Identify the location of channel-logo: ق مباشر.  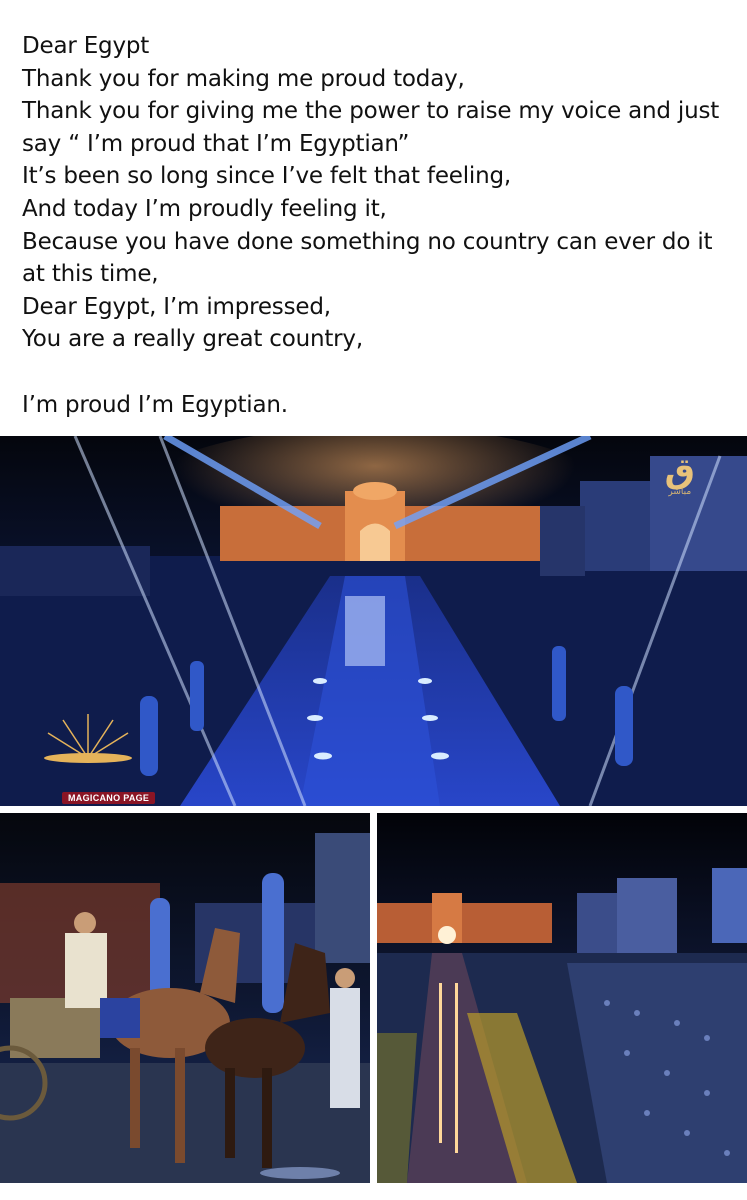
(680, 475).